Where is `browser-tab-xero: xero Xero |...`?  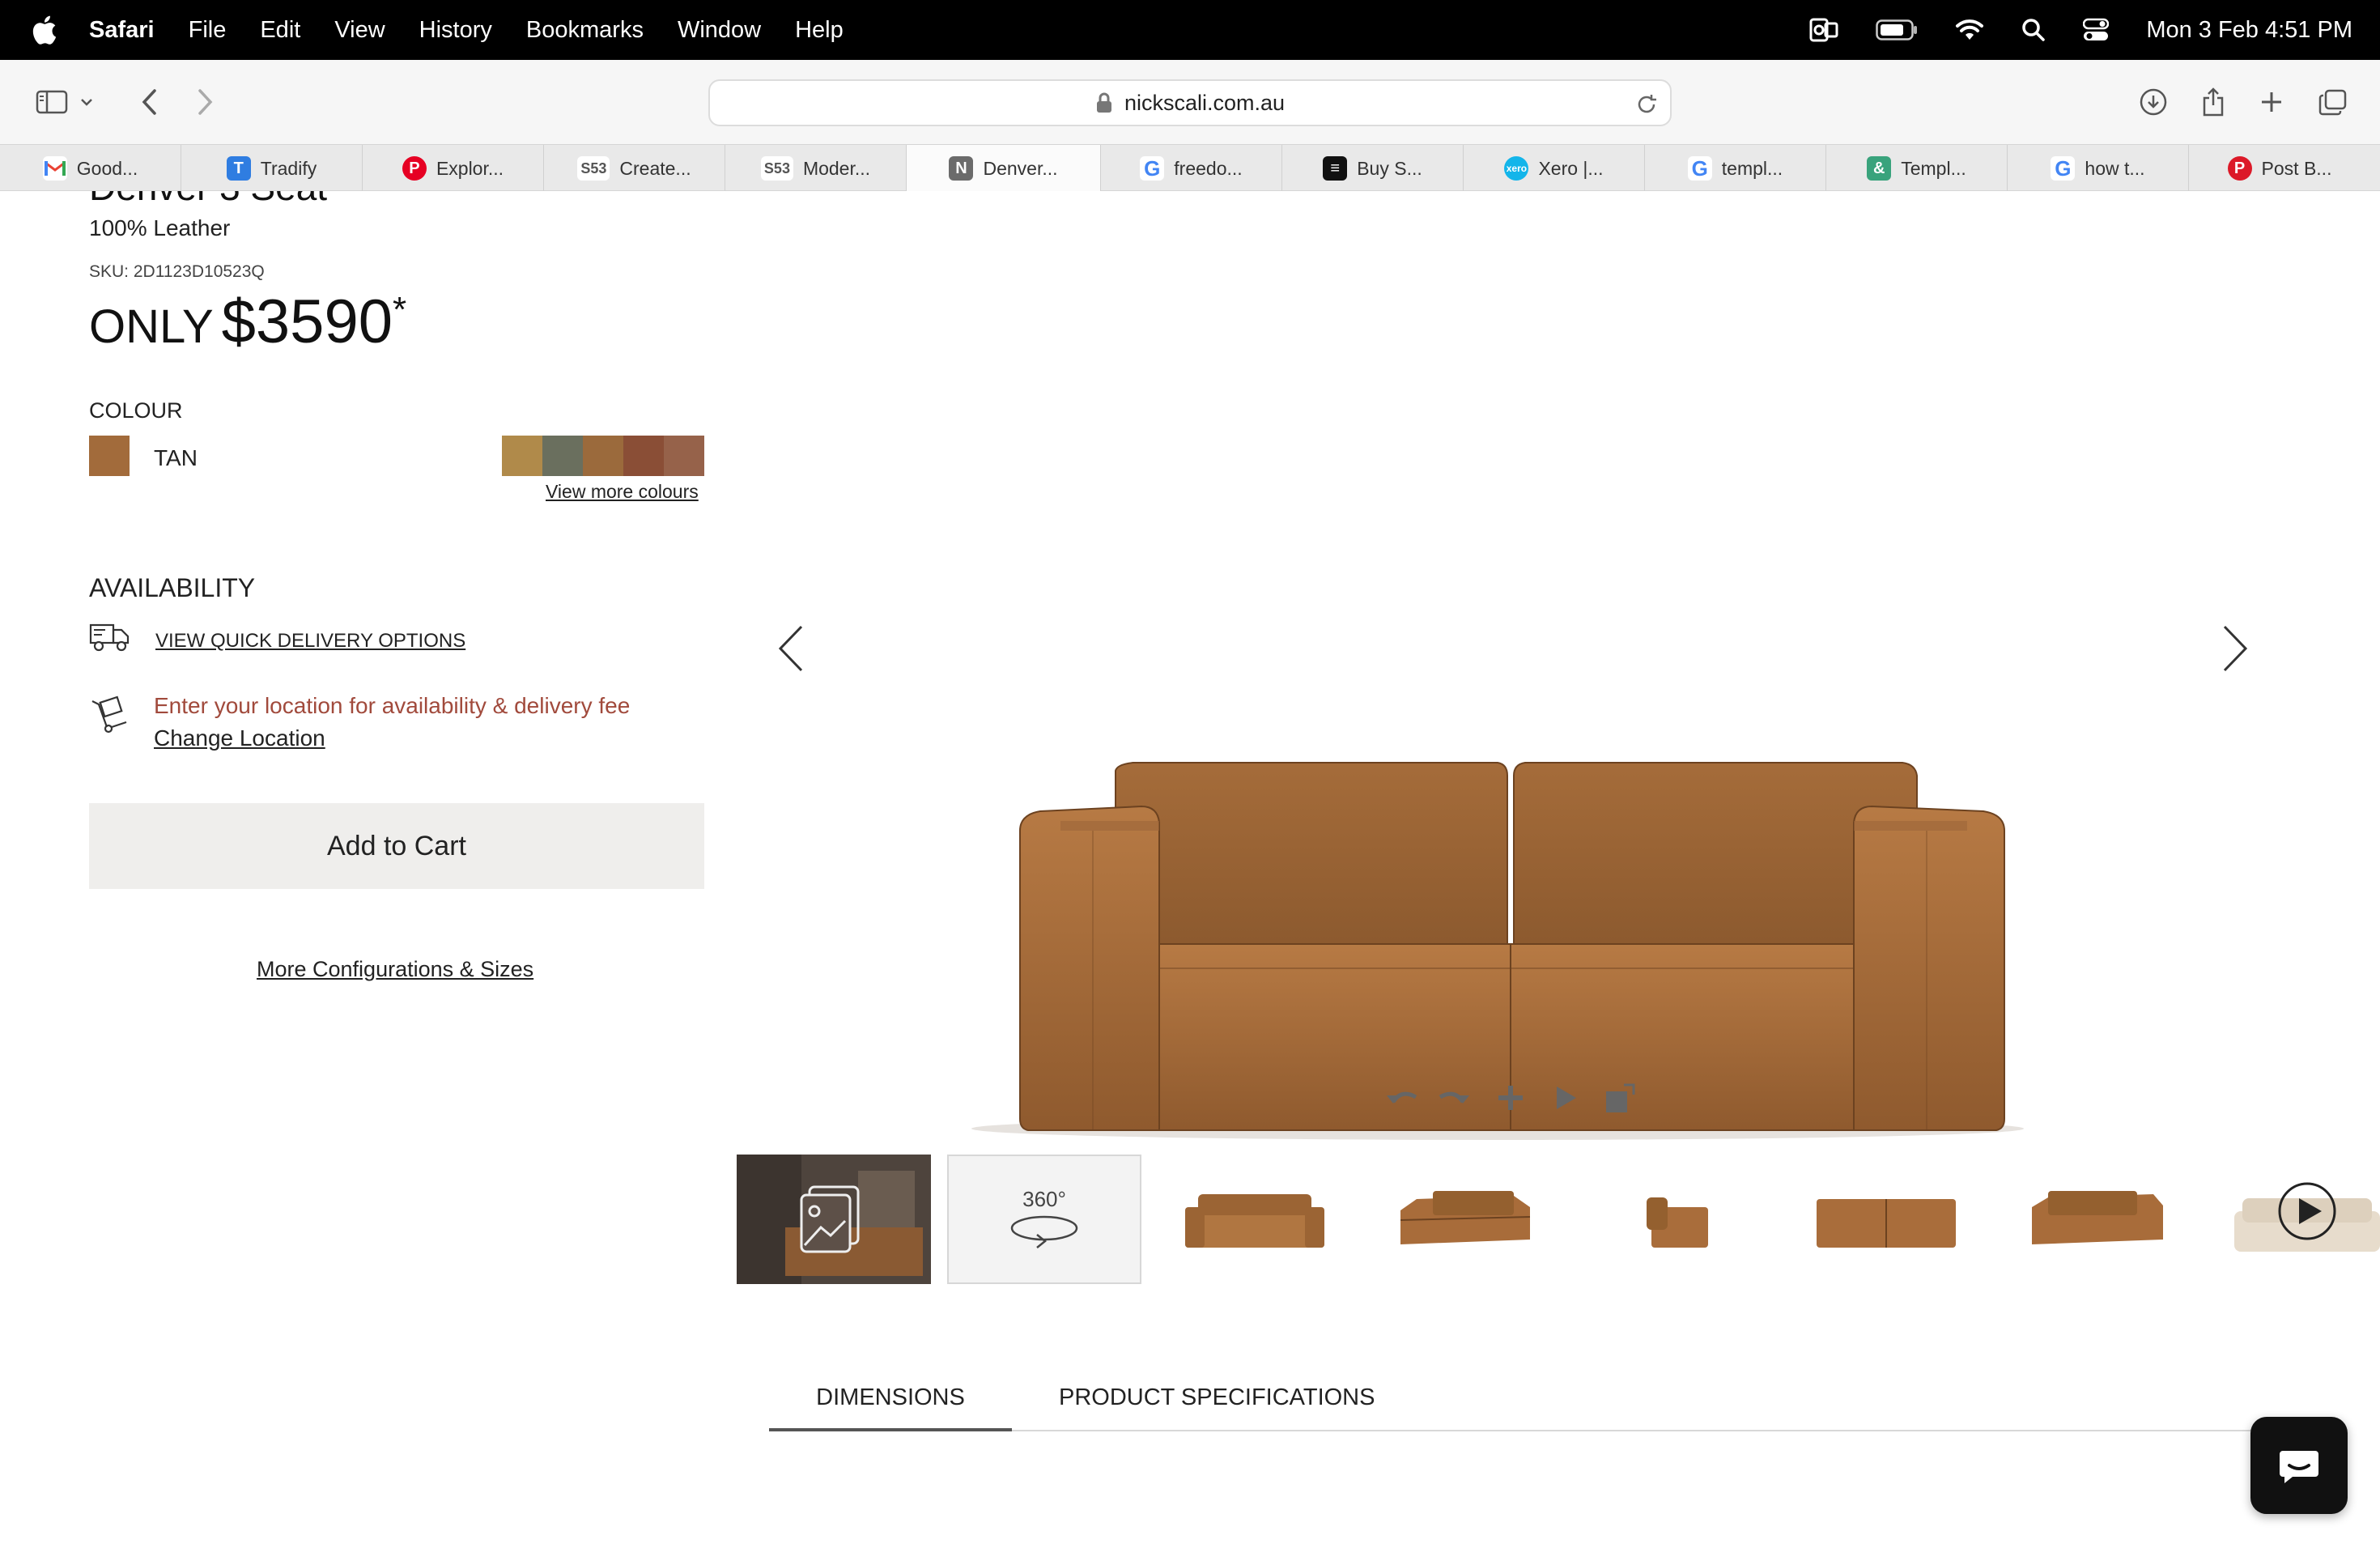
browser-tab-xero: xero Xero |... is located at coordinates (1554, 168).